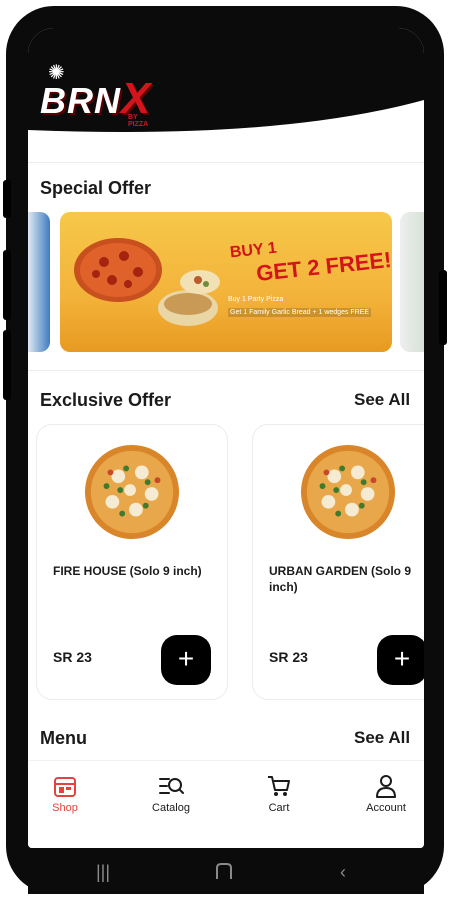 The image size is (450, 900). I want to click on cart-icon, so click(279, 786).